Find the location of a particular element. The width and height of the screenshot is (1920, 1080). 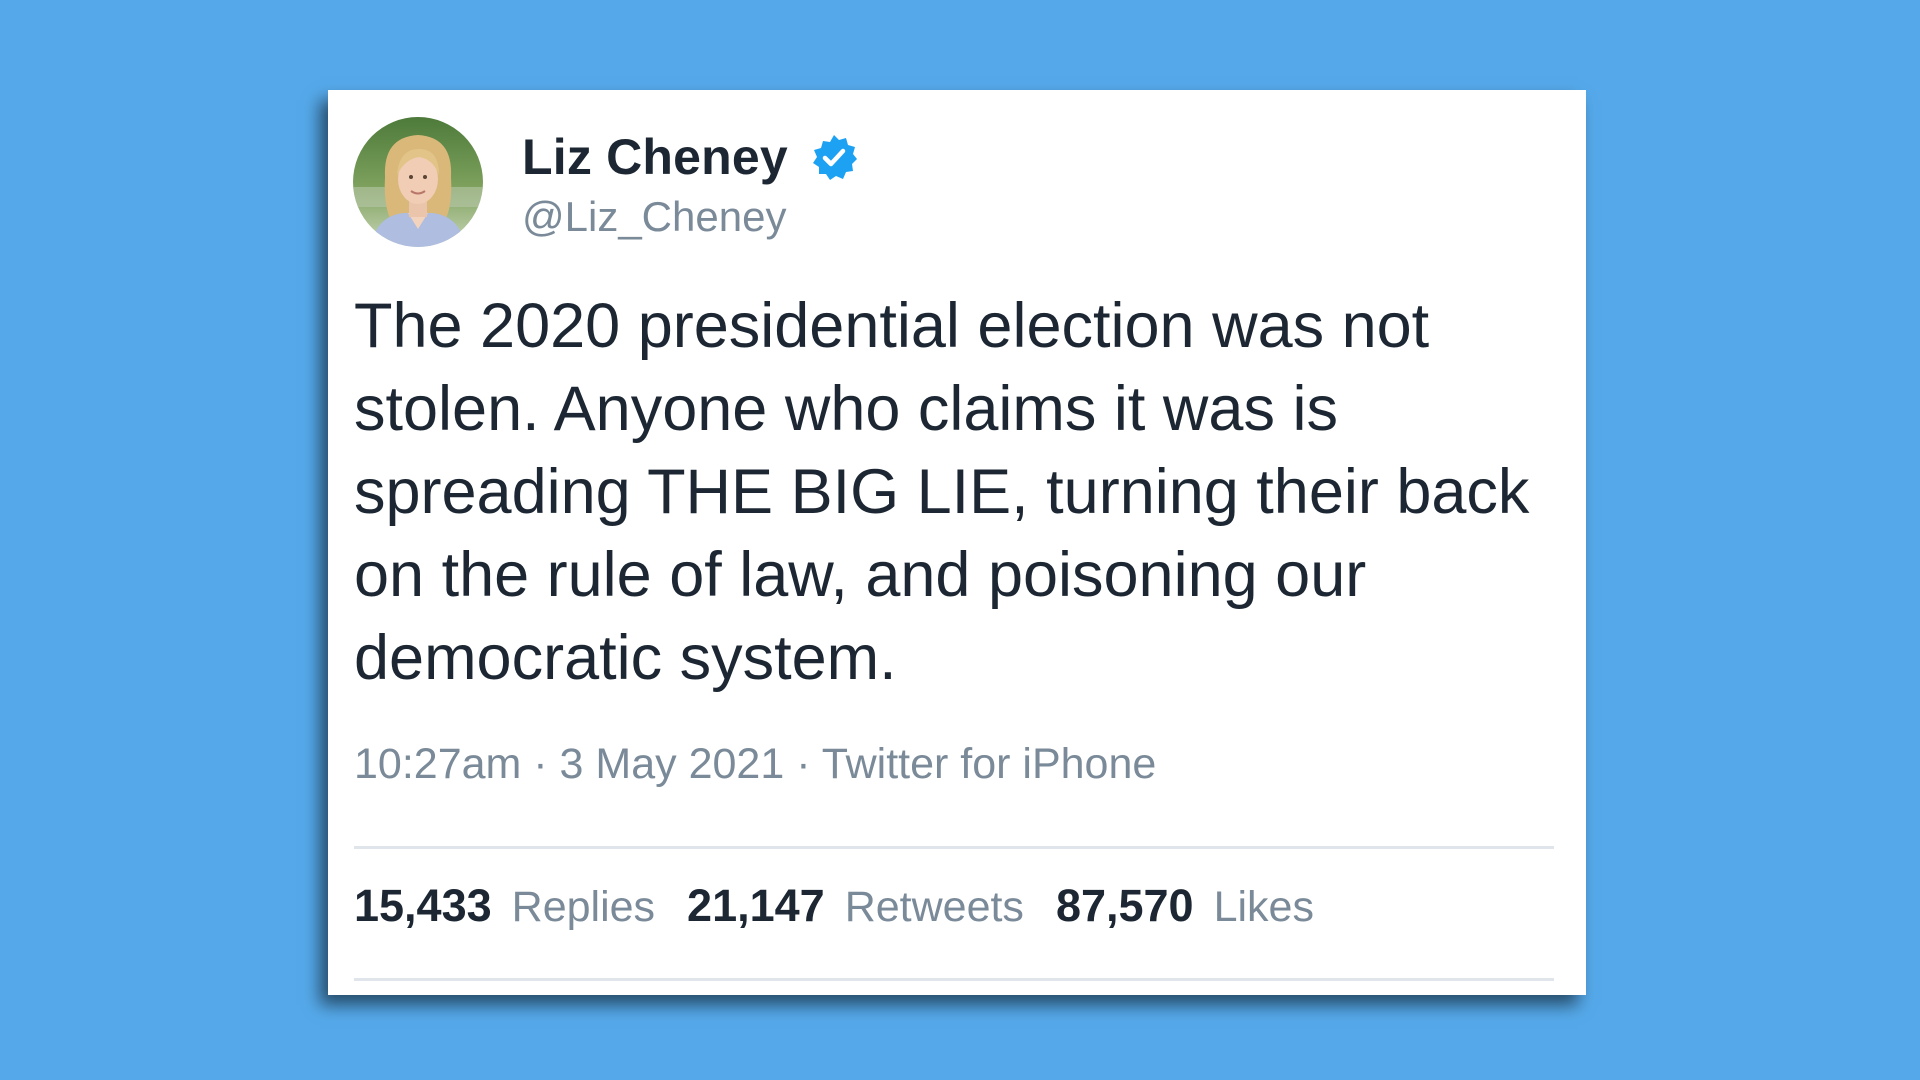

avatar-image is located at coordinates (418, 182).